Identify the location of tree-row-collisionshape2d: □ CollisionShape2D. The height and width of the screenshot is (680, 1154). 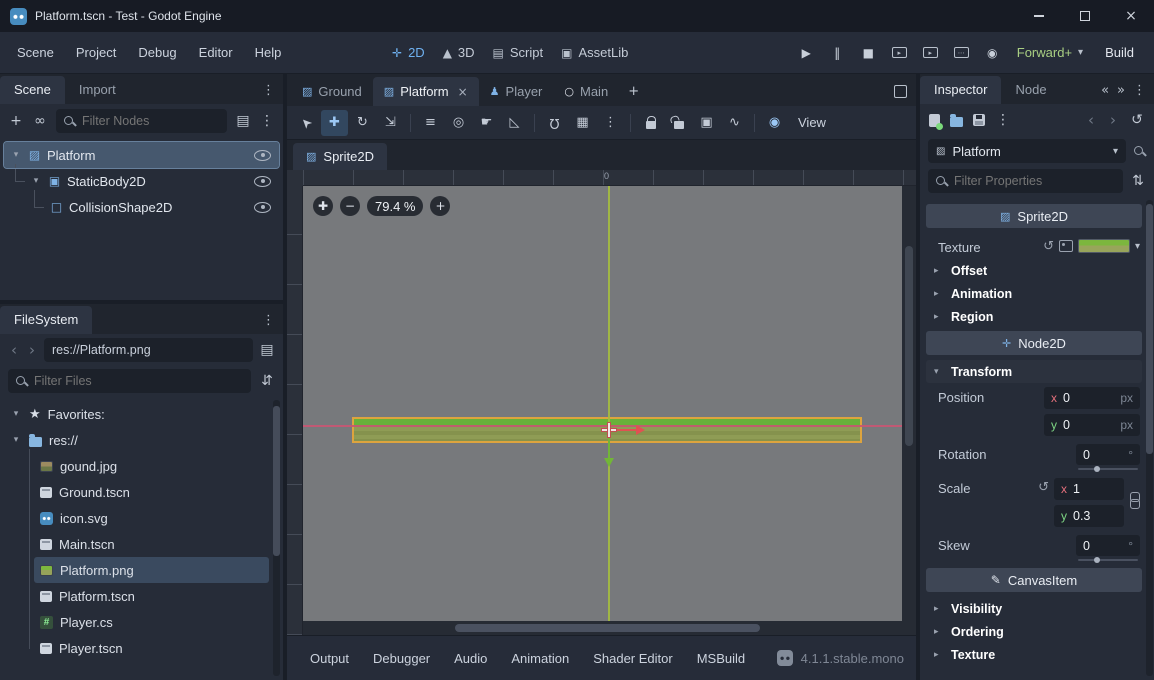
(141, 205).